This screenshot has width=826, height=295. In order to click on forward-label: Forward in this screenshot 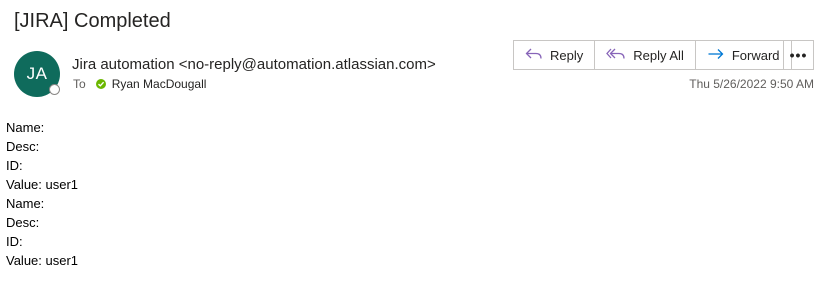, I will do `click(755, 55)`.